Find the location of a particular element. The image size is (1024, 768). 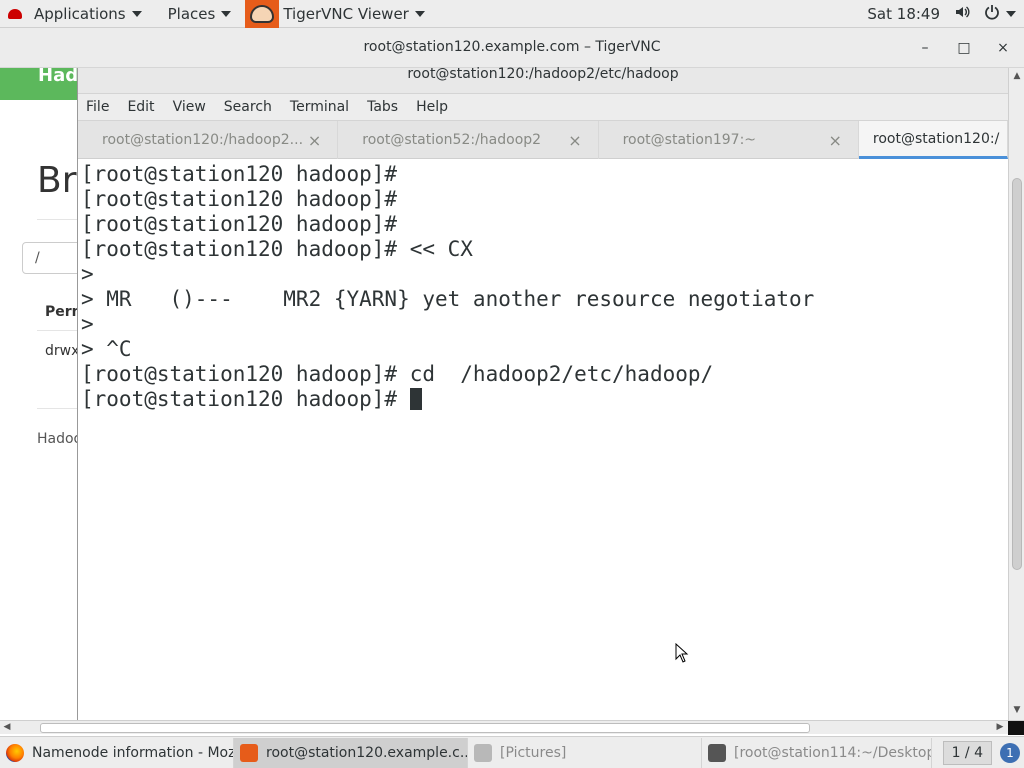

menu-terminal: Terminal is located at coordinates (319, 107).